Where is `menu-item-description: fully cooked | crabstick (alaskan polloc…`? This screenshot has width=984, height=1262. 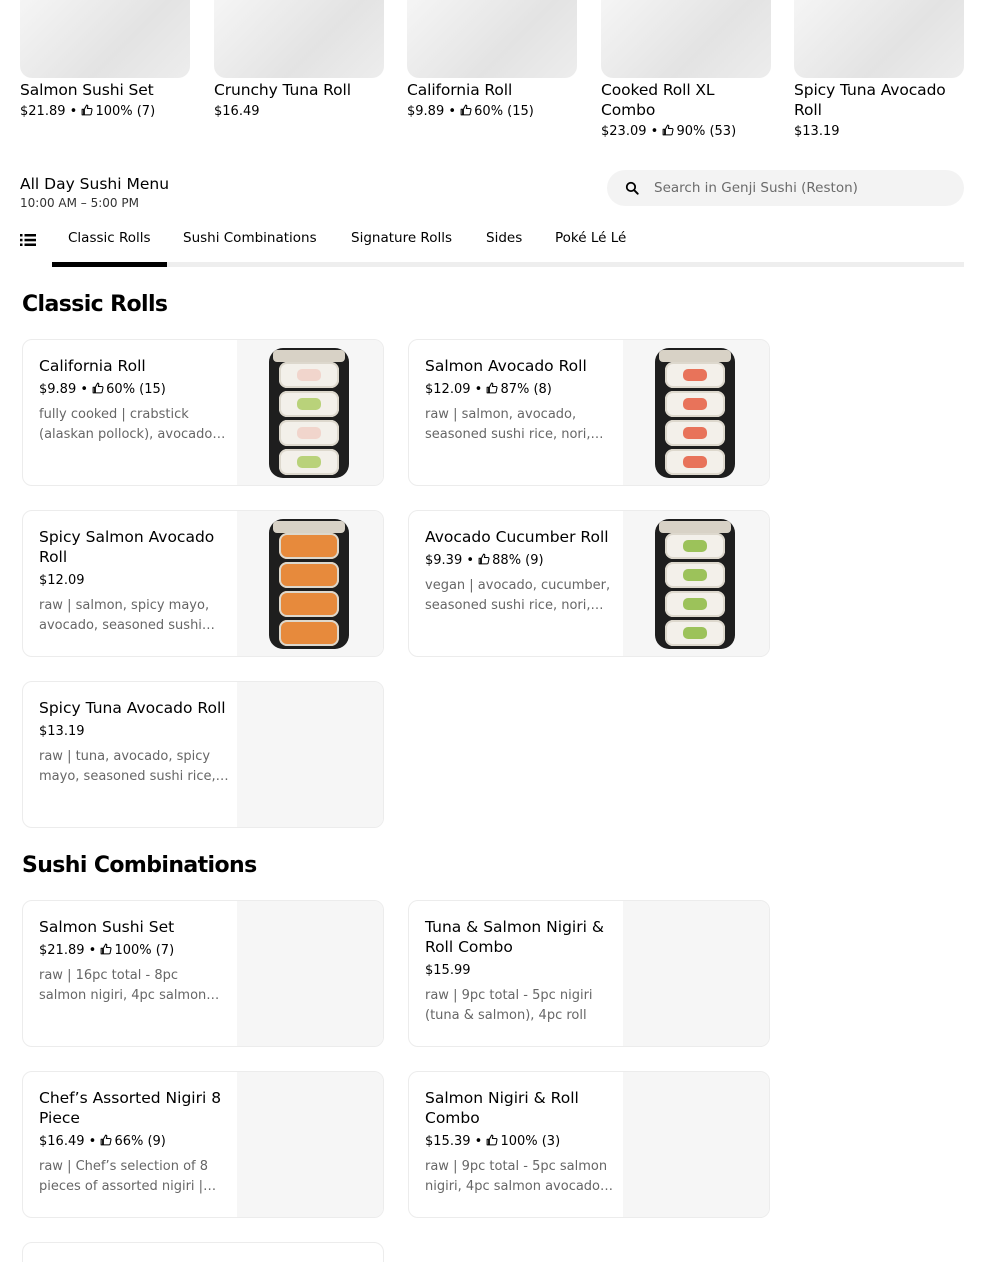 menu-item-description: fully cooked | crabstick (alaskan polloc… is located at coordinates (128, 424).